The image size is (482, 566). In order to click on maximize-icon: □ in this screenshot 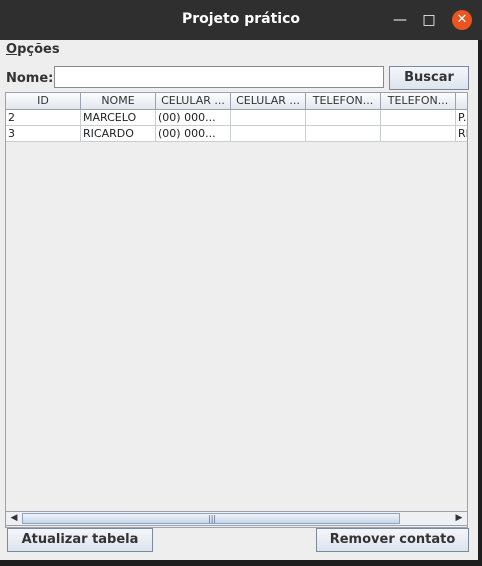, I will do `click(429, 20)`.